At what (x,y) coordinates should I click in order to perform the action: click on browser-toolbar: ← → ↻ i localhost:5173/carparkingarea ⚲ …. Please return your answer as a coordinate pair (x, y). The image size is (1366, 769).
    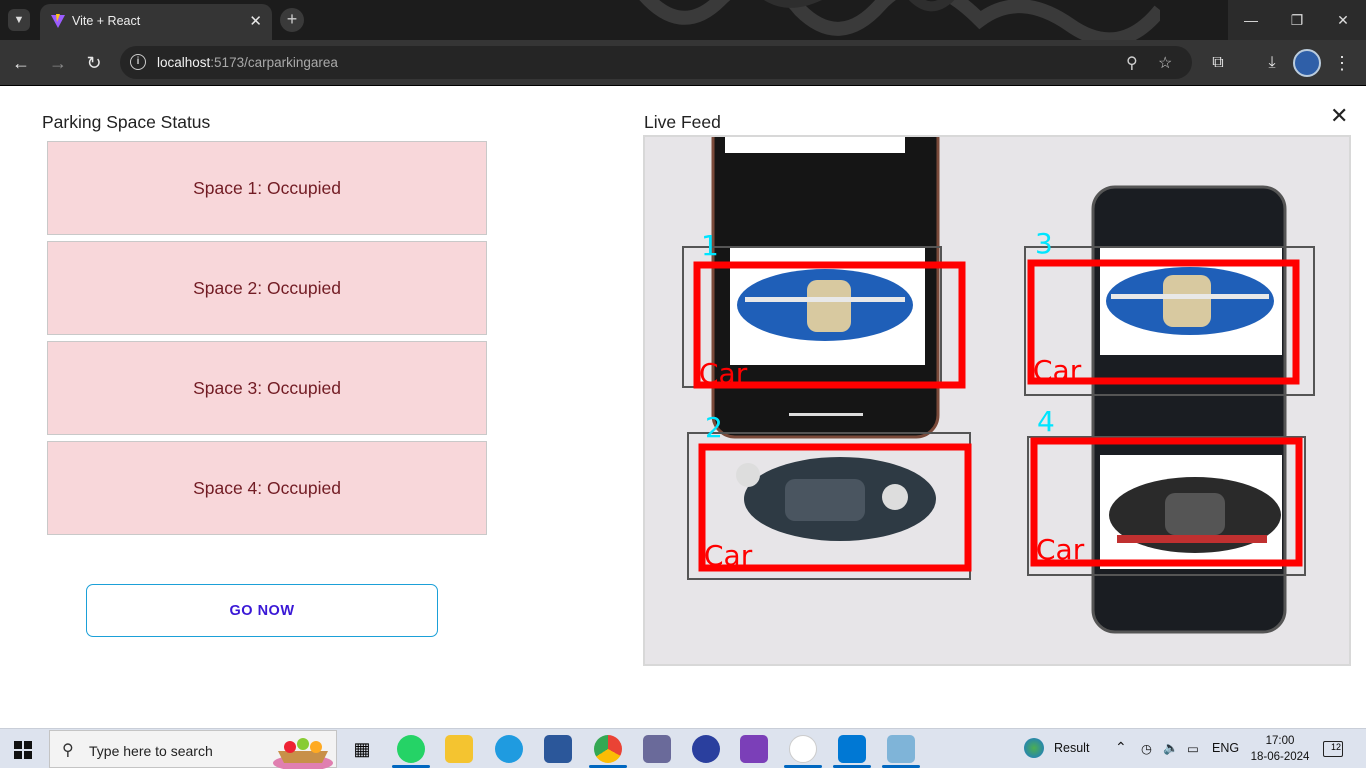
    Looking at the image, I should click on (683, 63).